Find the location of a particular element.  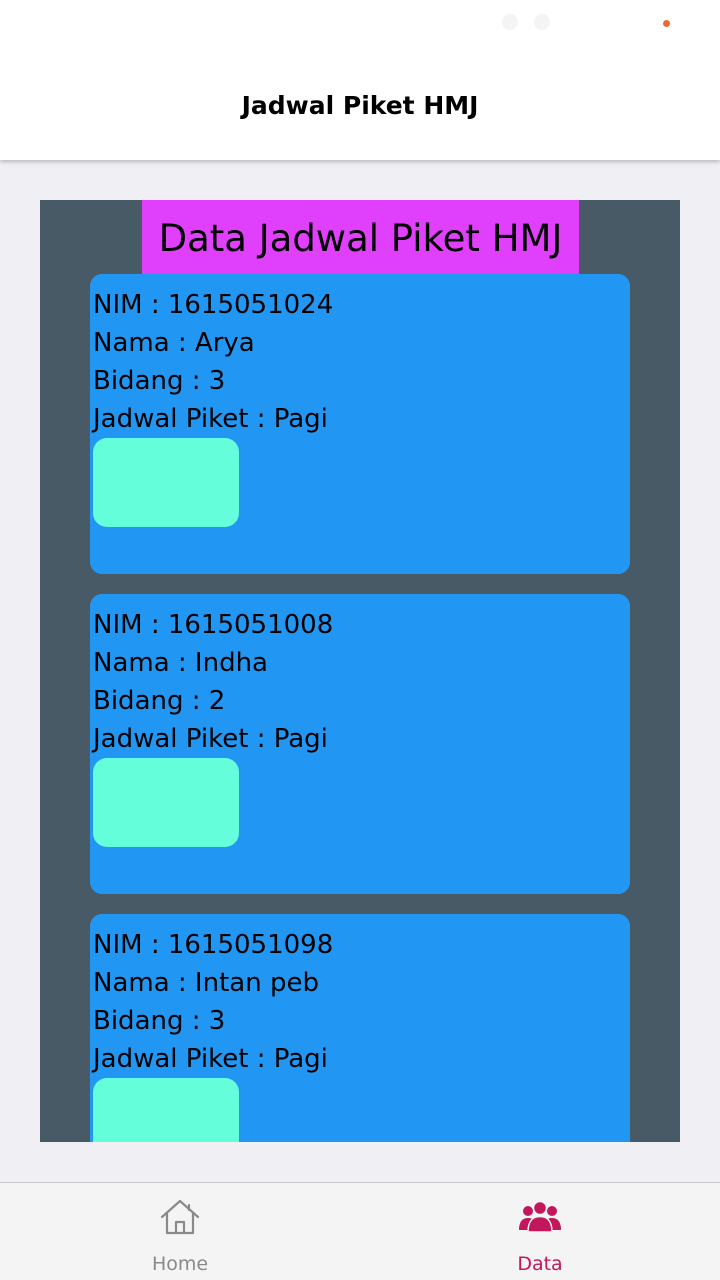

tab-label: Home is located at coordinates (180, 1264).